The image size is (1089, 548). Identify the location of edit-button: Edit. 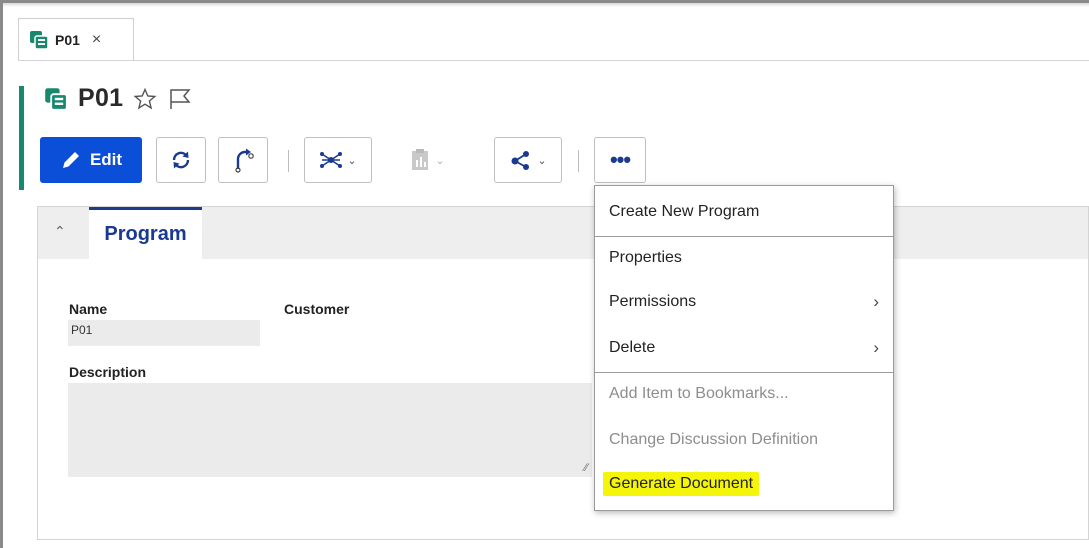
(91, 160).